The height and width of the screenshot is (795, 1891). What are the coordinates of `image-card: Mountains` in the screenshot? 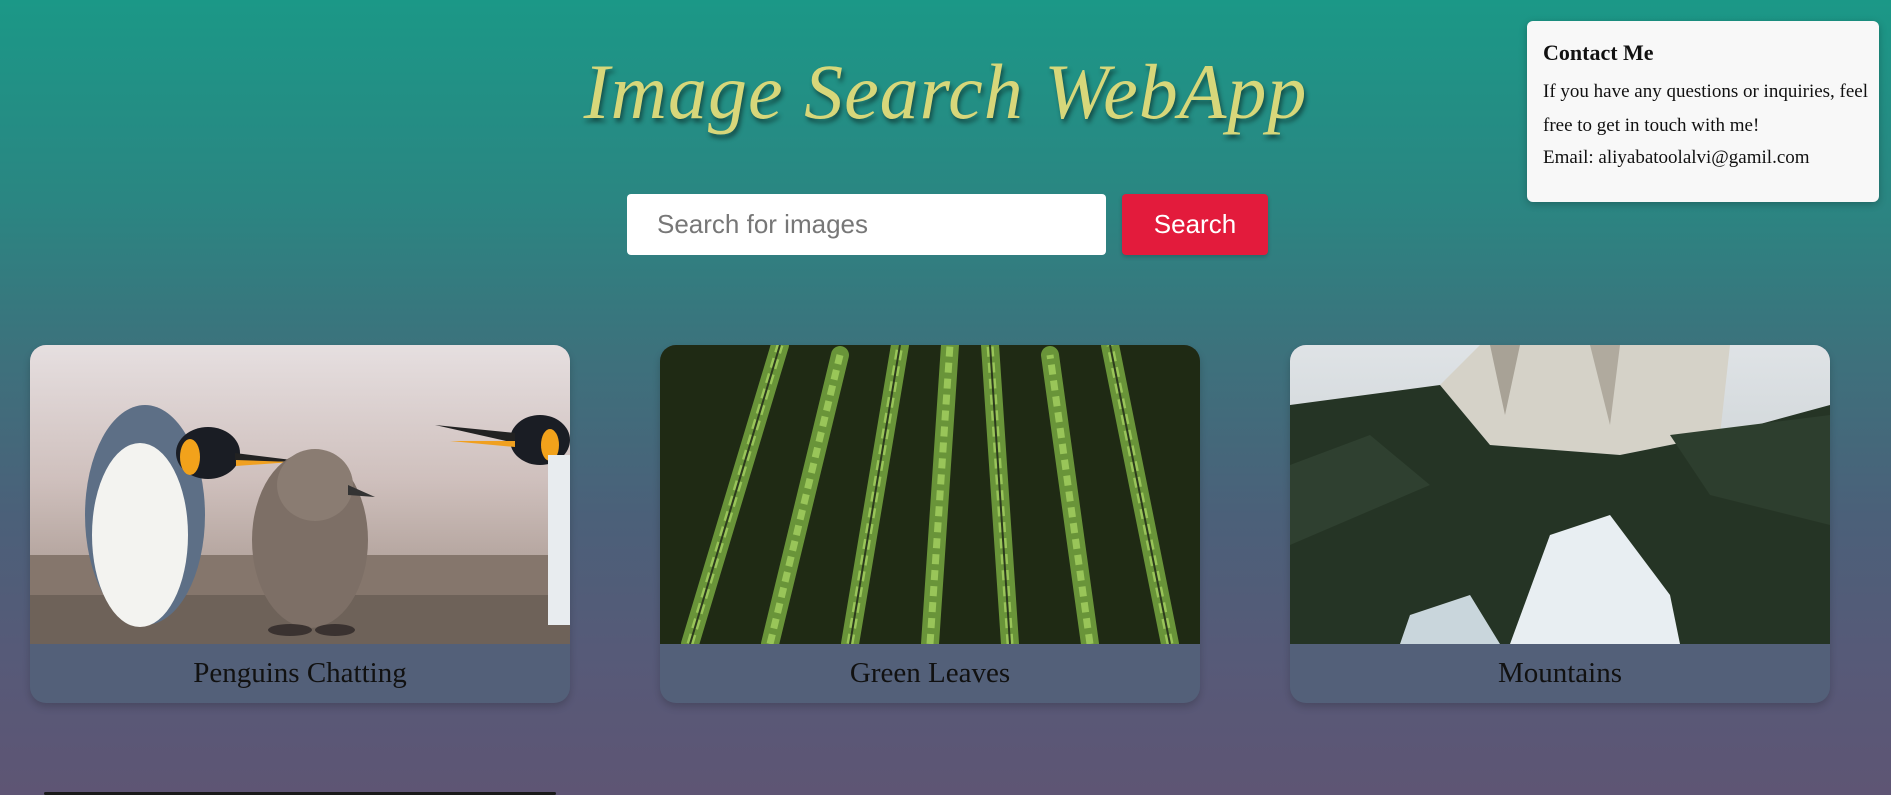 It's located at (1560, 524).